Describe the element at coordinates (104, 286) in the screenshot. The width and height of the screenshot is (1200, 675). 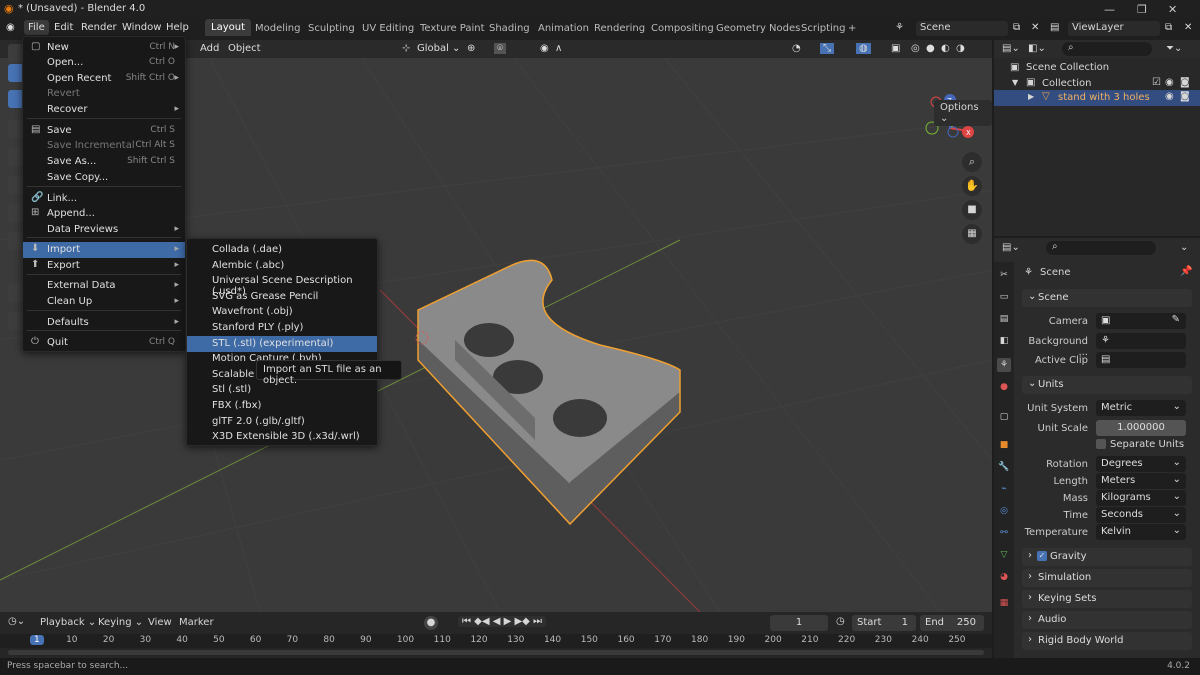
I see `file-menu-item-external-data: External Data ▸` at that location.